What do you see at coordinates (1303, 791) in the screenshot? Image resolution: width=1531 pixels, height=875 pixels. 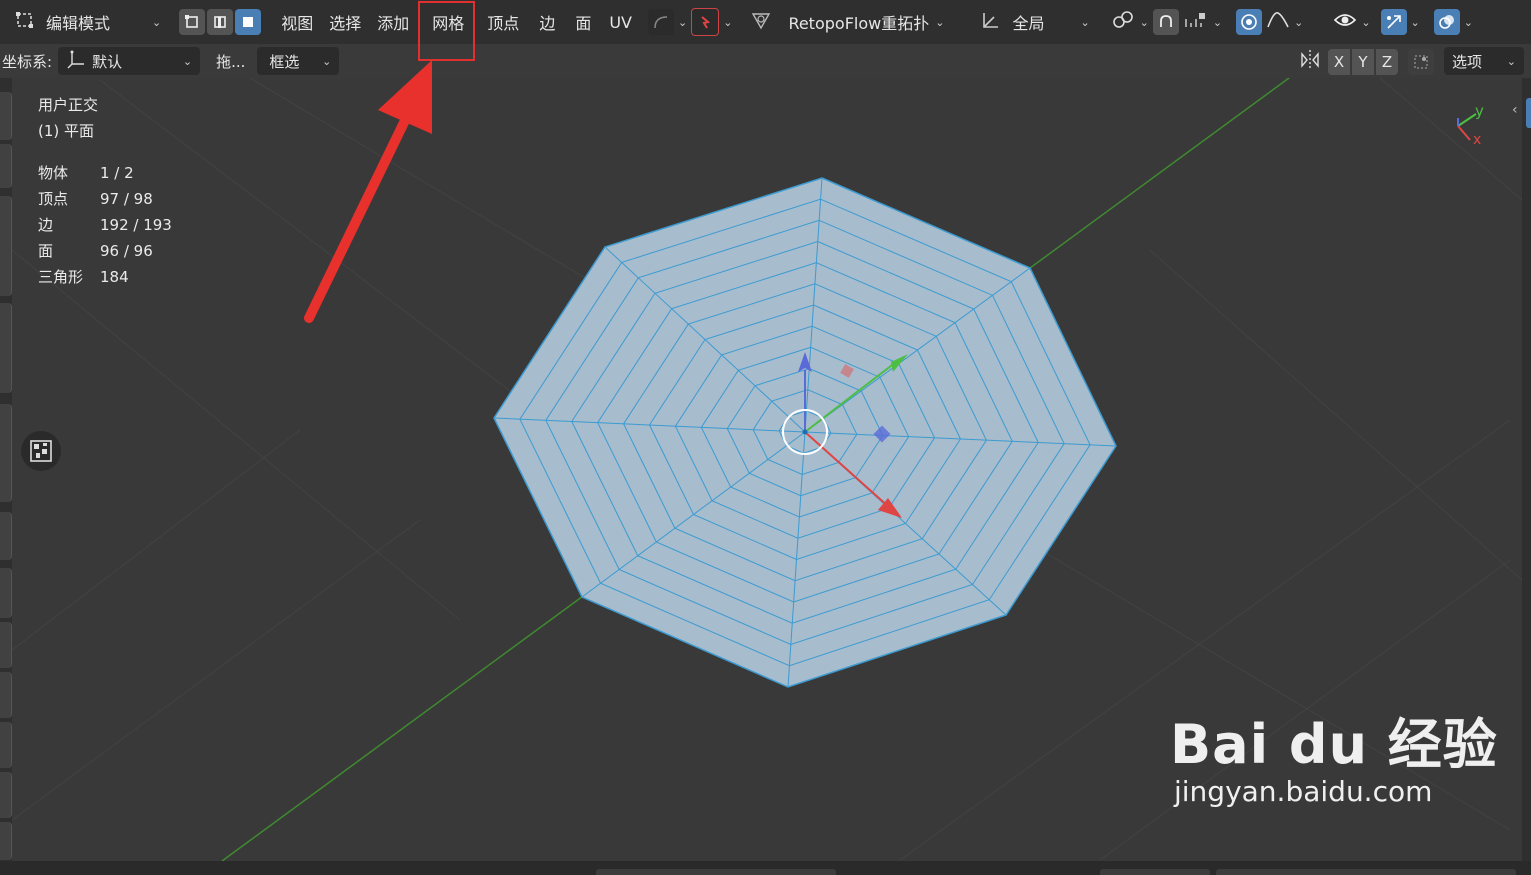 I see `watermark-url: jingyan.baidu.com` at bounding box center [1303, 791].